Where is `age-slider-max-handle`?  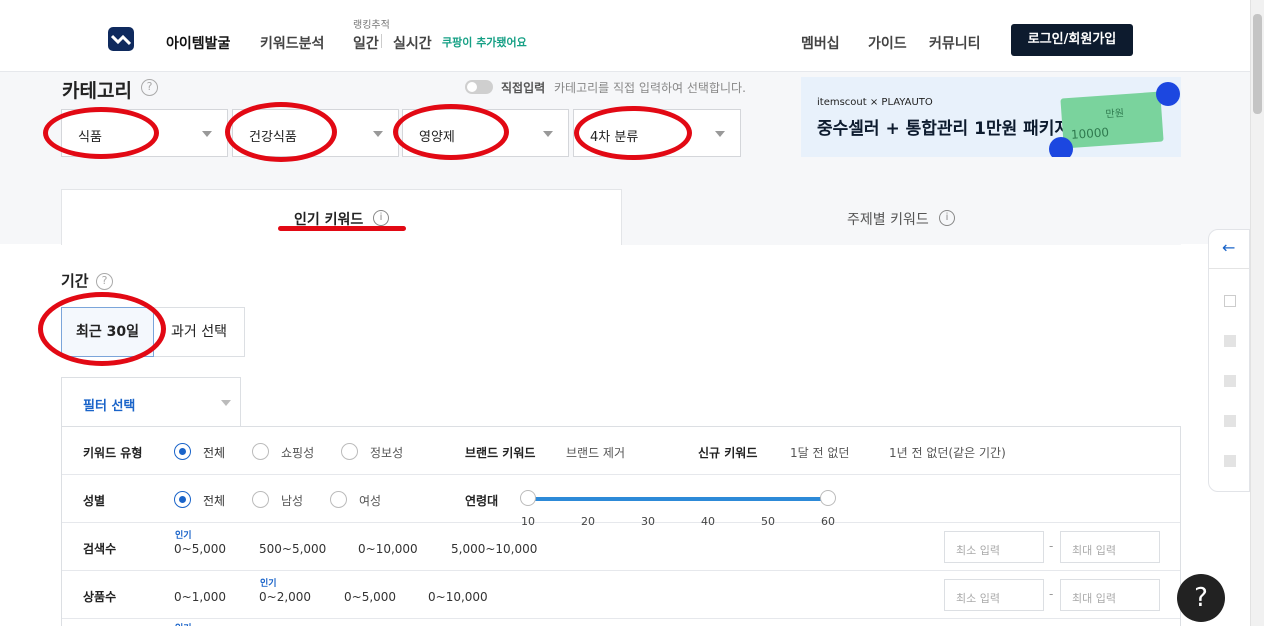 age-slider-max-handle is located at coordinates (828, 498).